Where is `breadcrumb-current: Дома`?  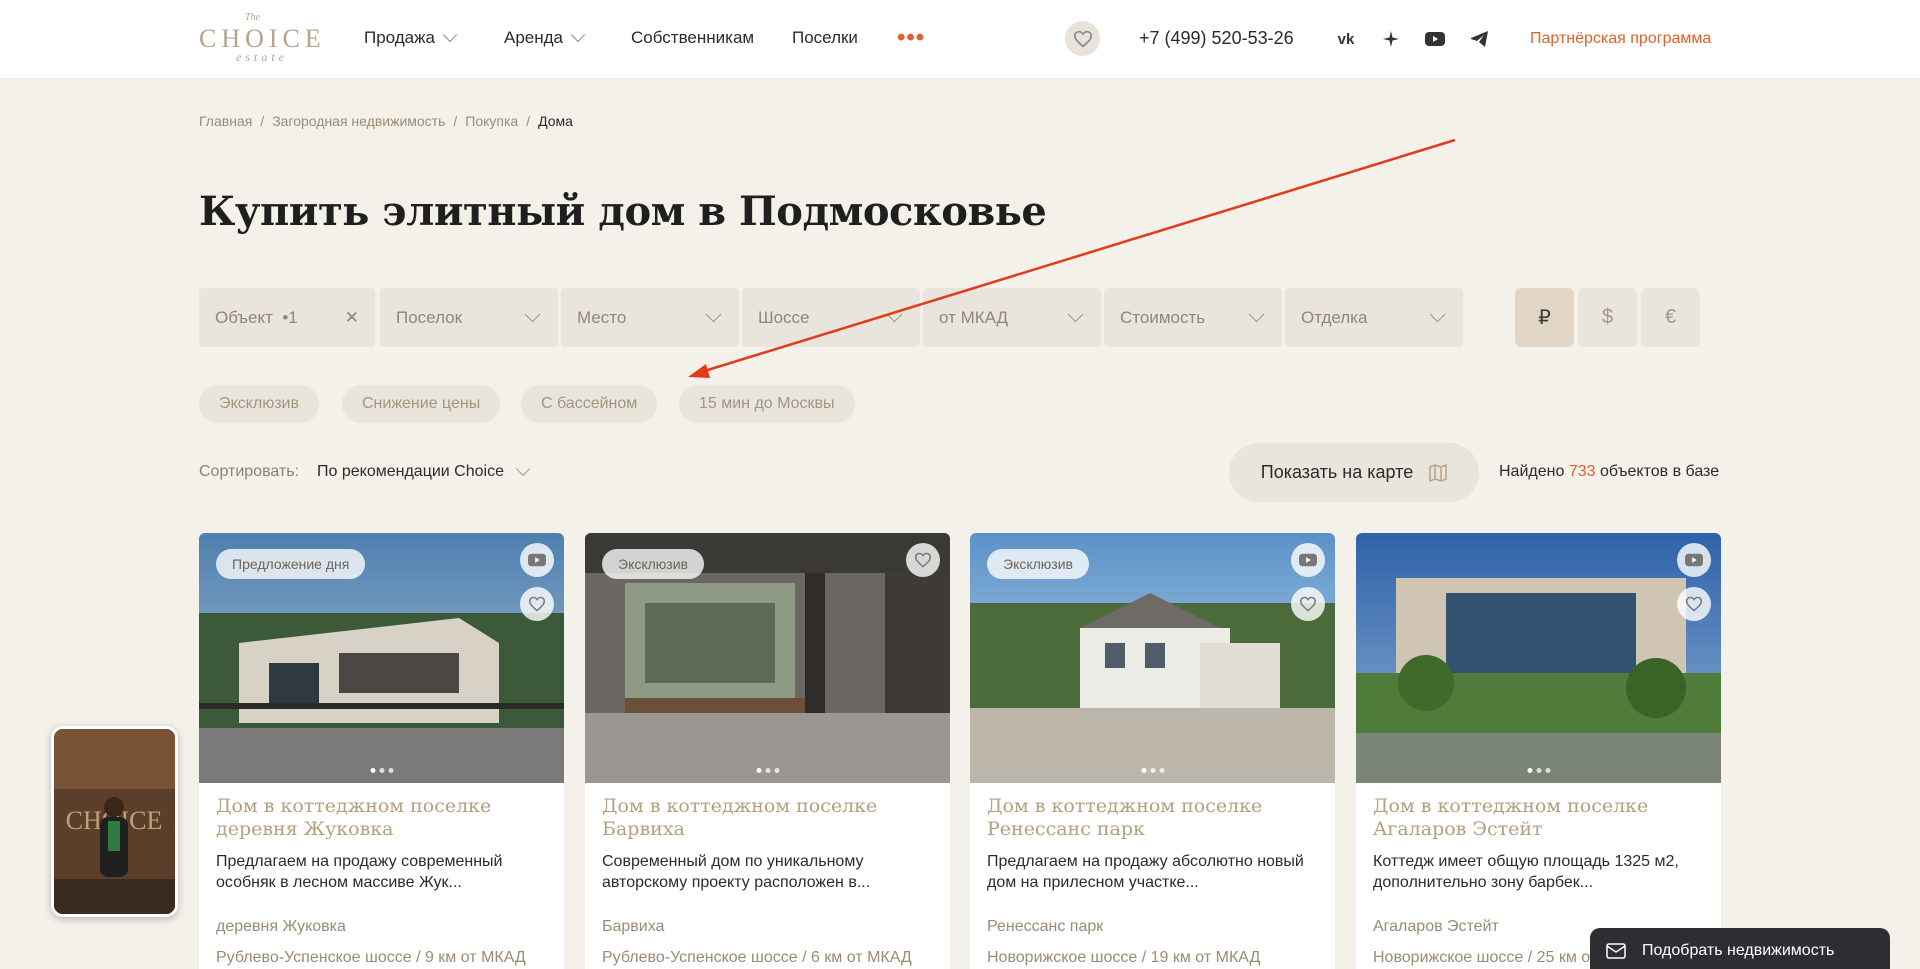 breadcrumb-current: Дома is located at coordinates (555, 121).